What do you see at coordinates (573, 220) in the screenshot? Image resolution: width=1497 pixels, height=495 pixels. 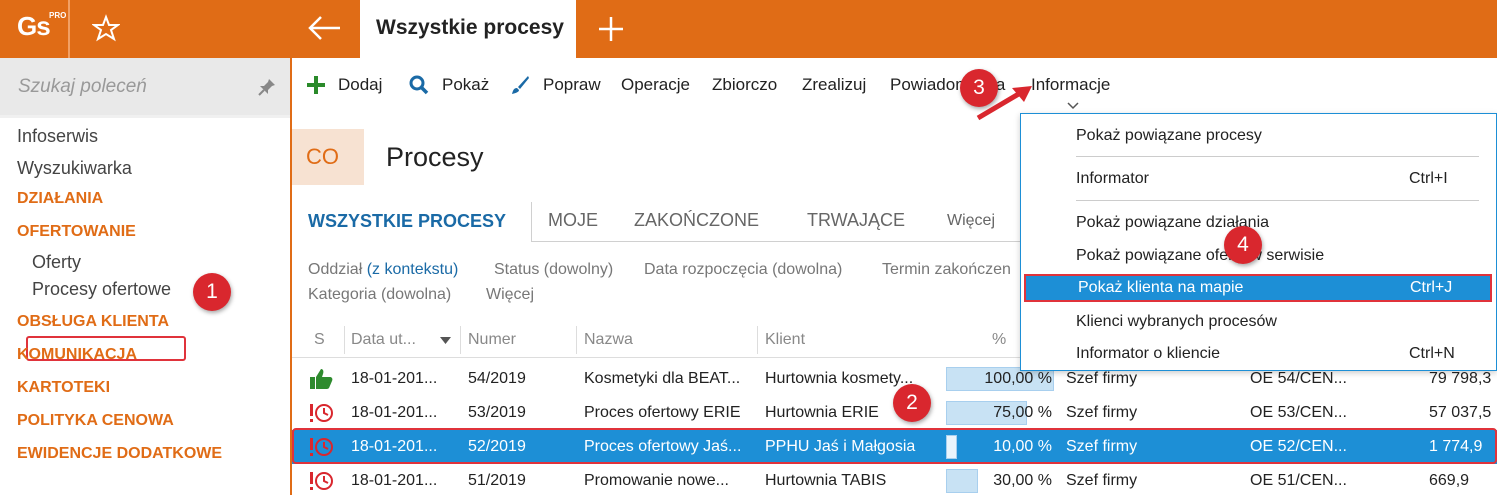 I see `tab-moje: MOJE` at bounding box center [573, 220].